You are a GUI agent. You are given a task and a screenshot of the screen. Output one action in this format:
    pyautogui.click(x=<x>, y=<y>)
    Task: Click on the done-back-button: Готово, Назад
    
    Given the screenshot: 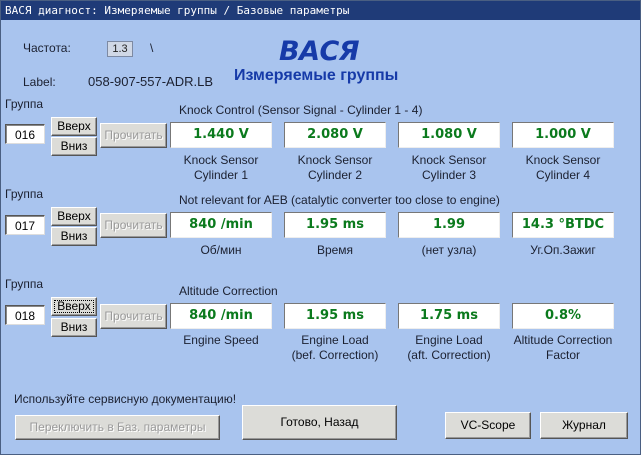 What is the action you would take?
    pyautogui.click(x=319, y=422)
    